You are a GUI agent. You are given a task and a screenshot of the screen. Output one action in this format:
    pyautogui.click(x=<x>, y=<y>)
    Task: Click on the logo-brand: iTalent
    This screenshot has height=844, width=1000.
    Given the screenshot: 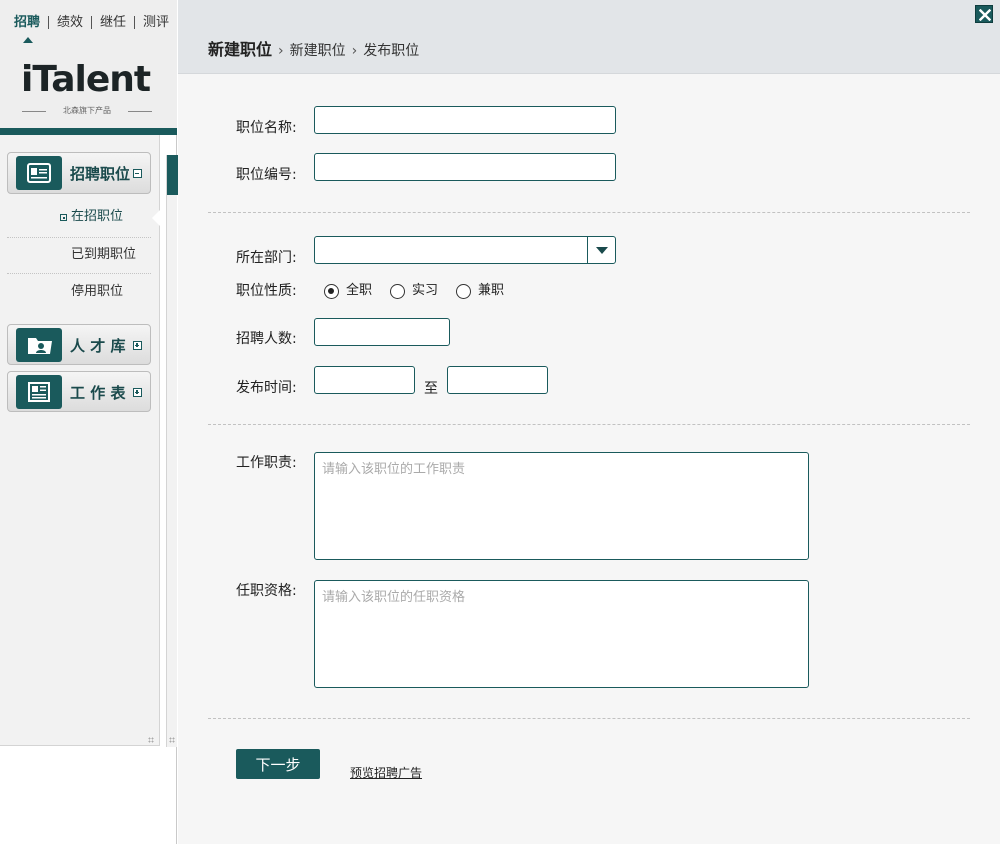 What is the action you would take?
    pyautogui.click(x=86, y=79)
    